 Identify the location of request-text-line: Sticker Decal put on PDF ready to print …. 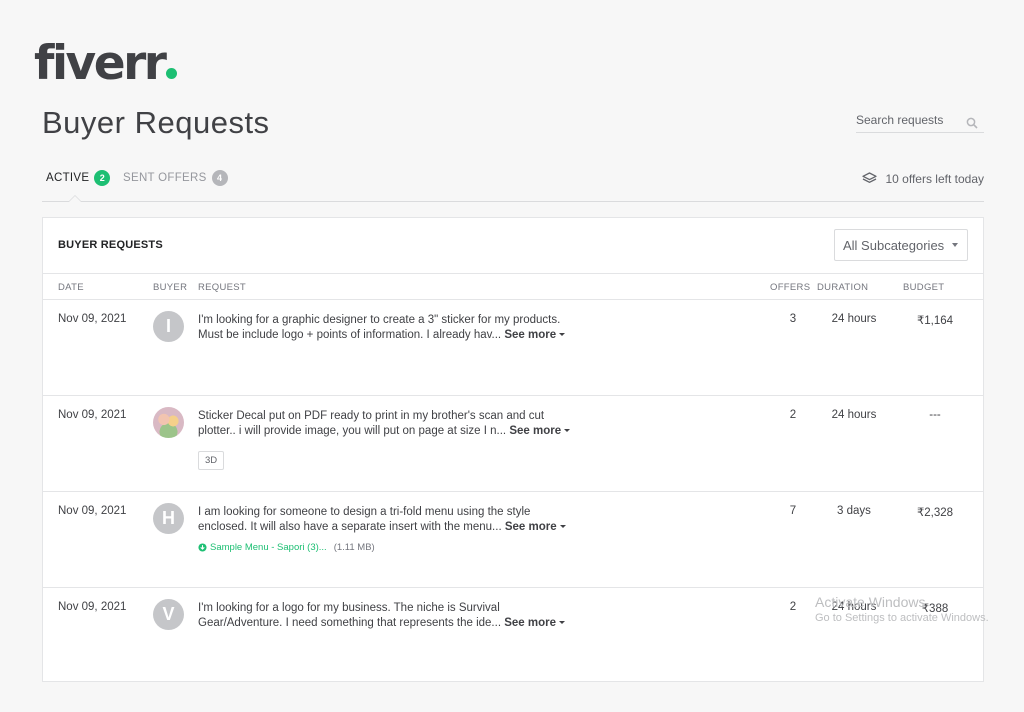
(371, 416).